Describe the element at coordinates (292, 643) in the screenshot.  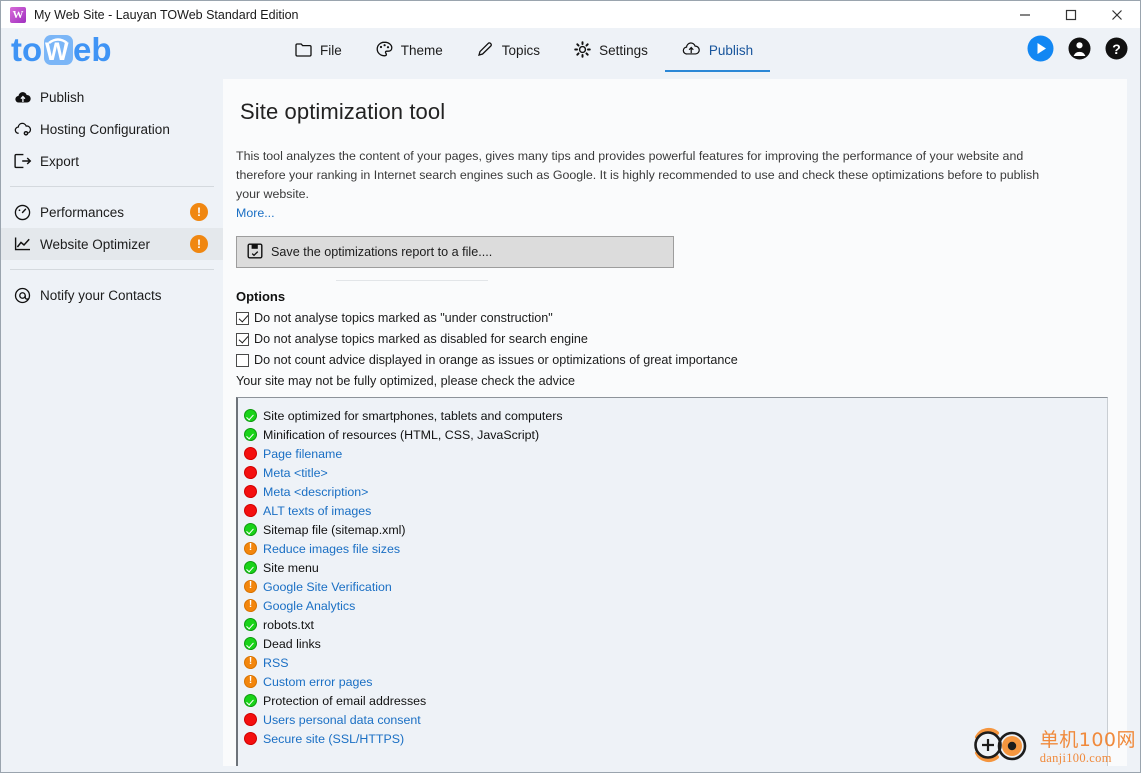
I see `list-item-label: Dead links` at that location.